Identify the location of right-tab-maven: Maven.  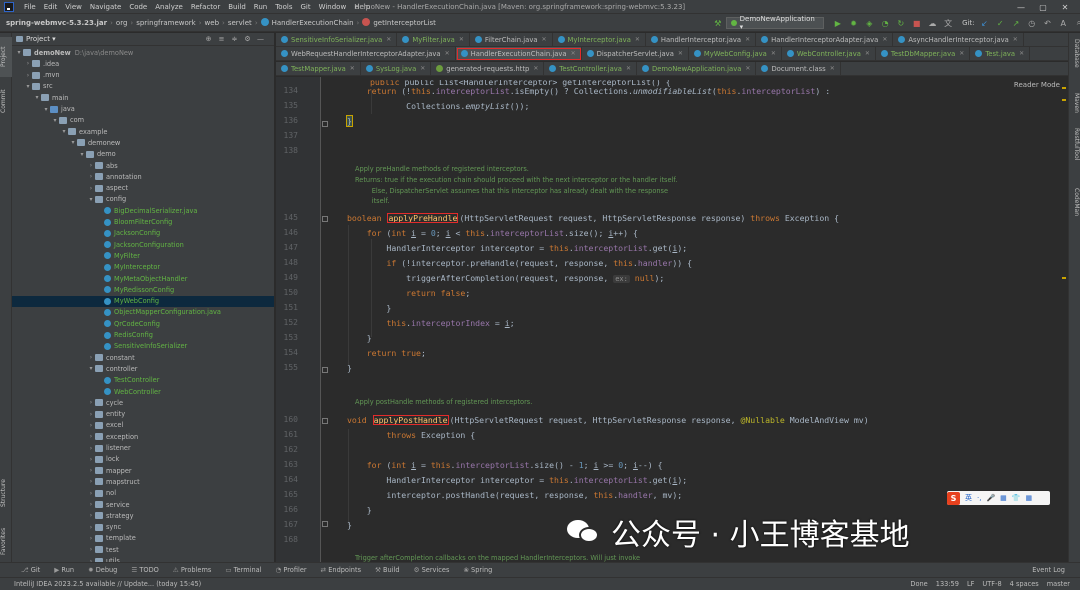
(1074, 103).